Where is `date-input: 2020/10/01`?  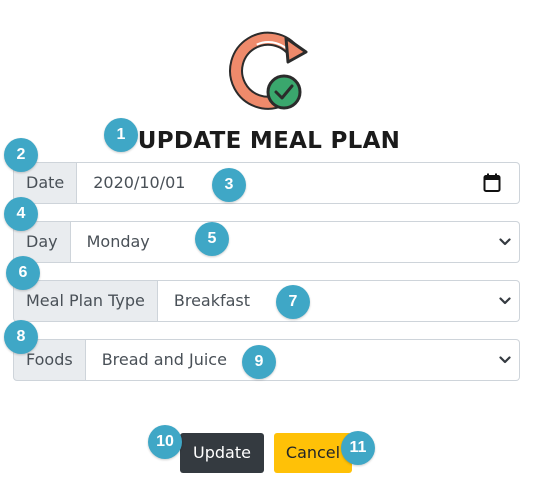 date-input: 2020/10/01 is located at coordinates (298, 183).